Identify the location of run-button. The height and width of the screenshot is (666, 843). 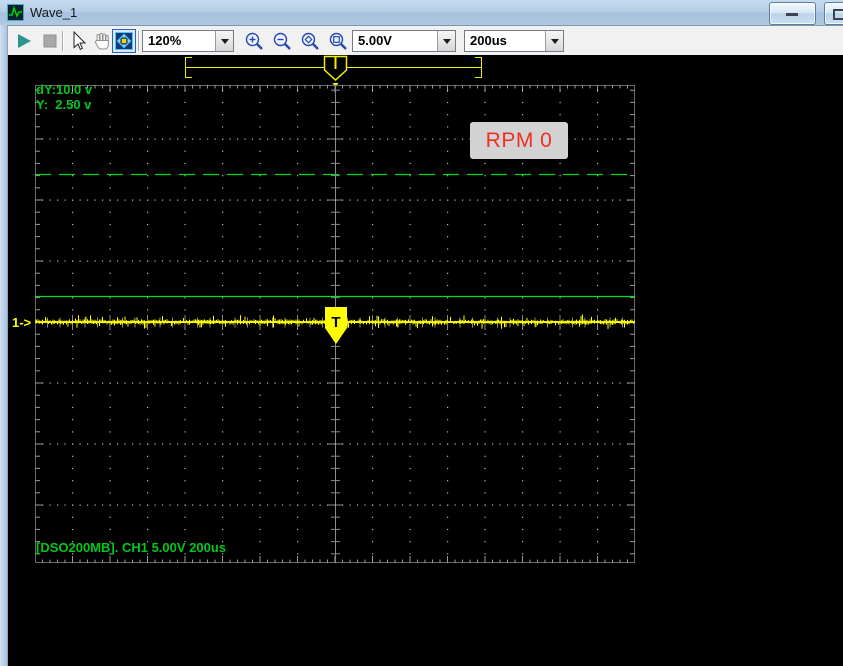
(24, 41).